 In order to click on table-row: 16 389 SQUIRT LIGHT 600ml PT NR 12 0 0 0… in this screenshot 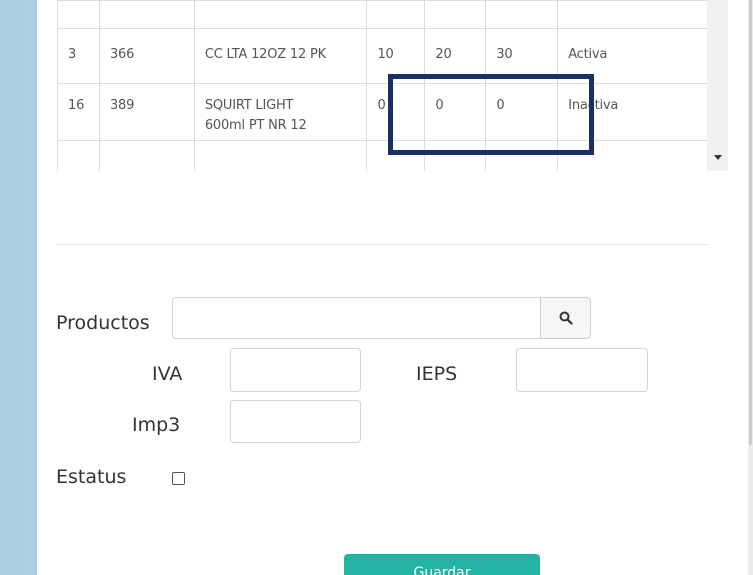, I will do `click(382, 112)`.